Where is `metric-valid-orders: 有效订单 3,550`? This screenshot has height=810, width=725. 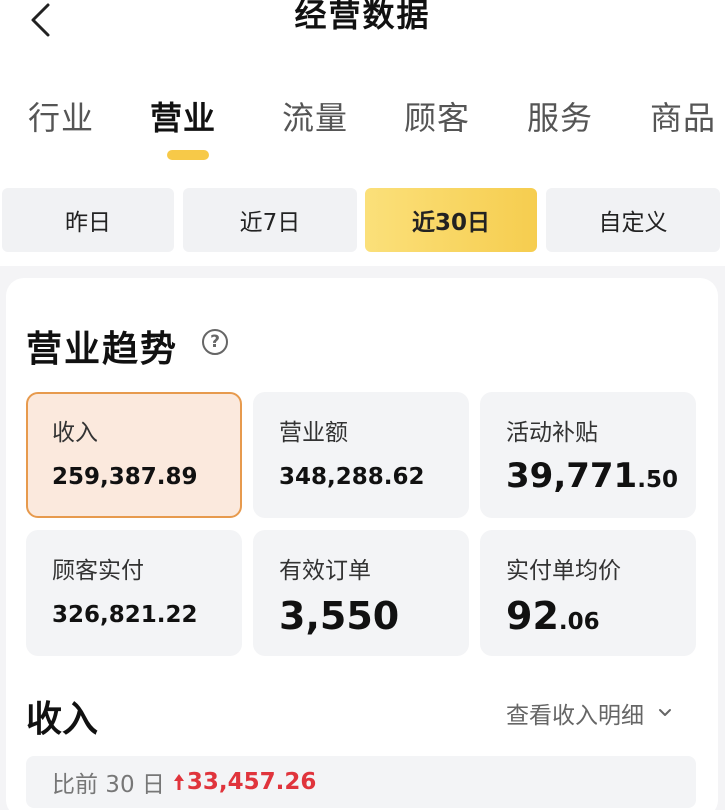
metric-valid-orders: 有效订单 3,550 is located at coordinates (361, 593).